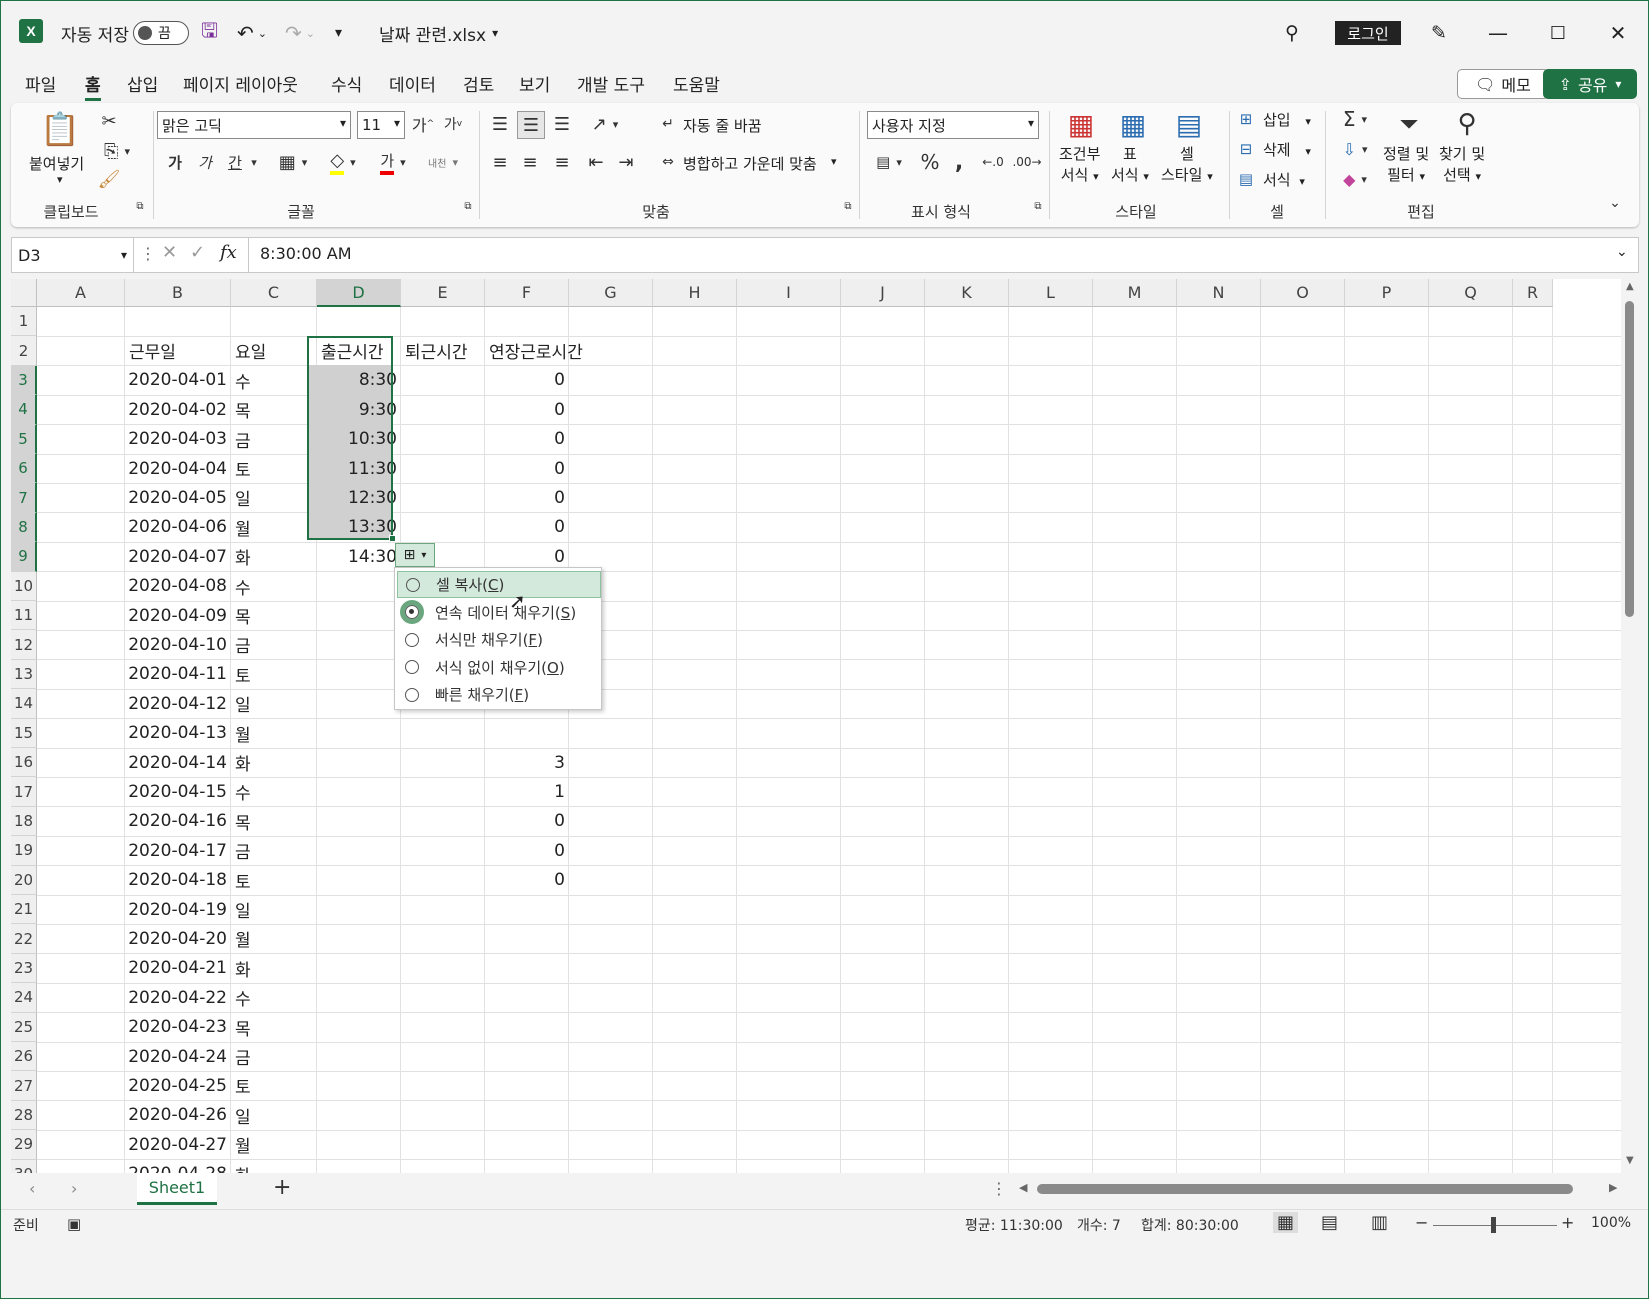  Describe the element at coordinates (24, 322) in the screenshot. I see `row-header: 1` at that location.